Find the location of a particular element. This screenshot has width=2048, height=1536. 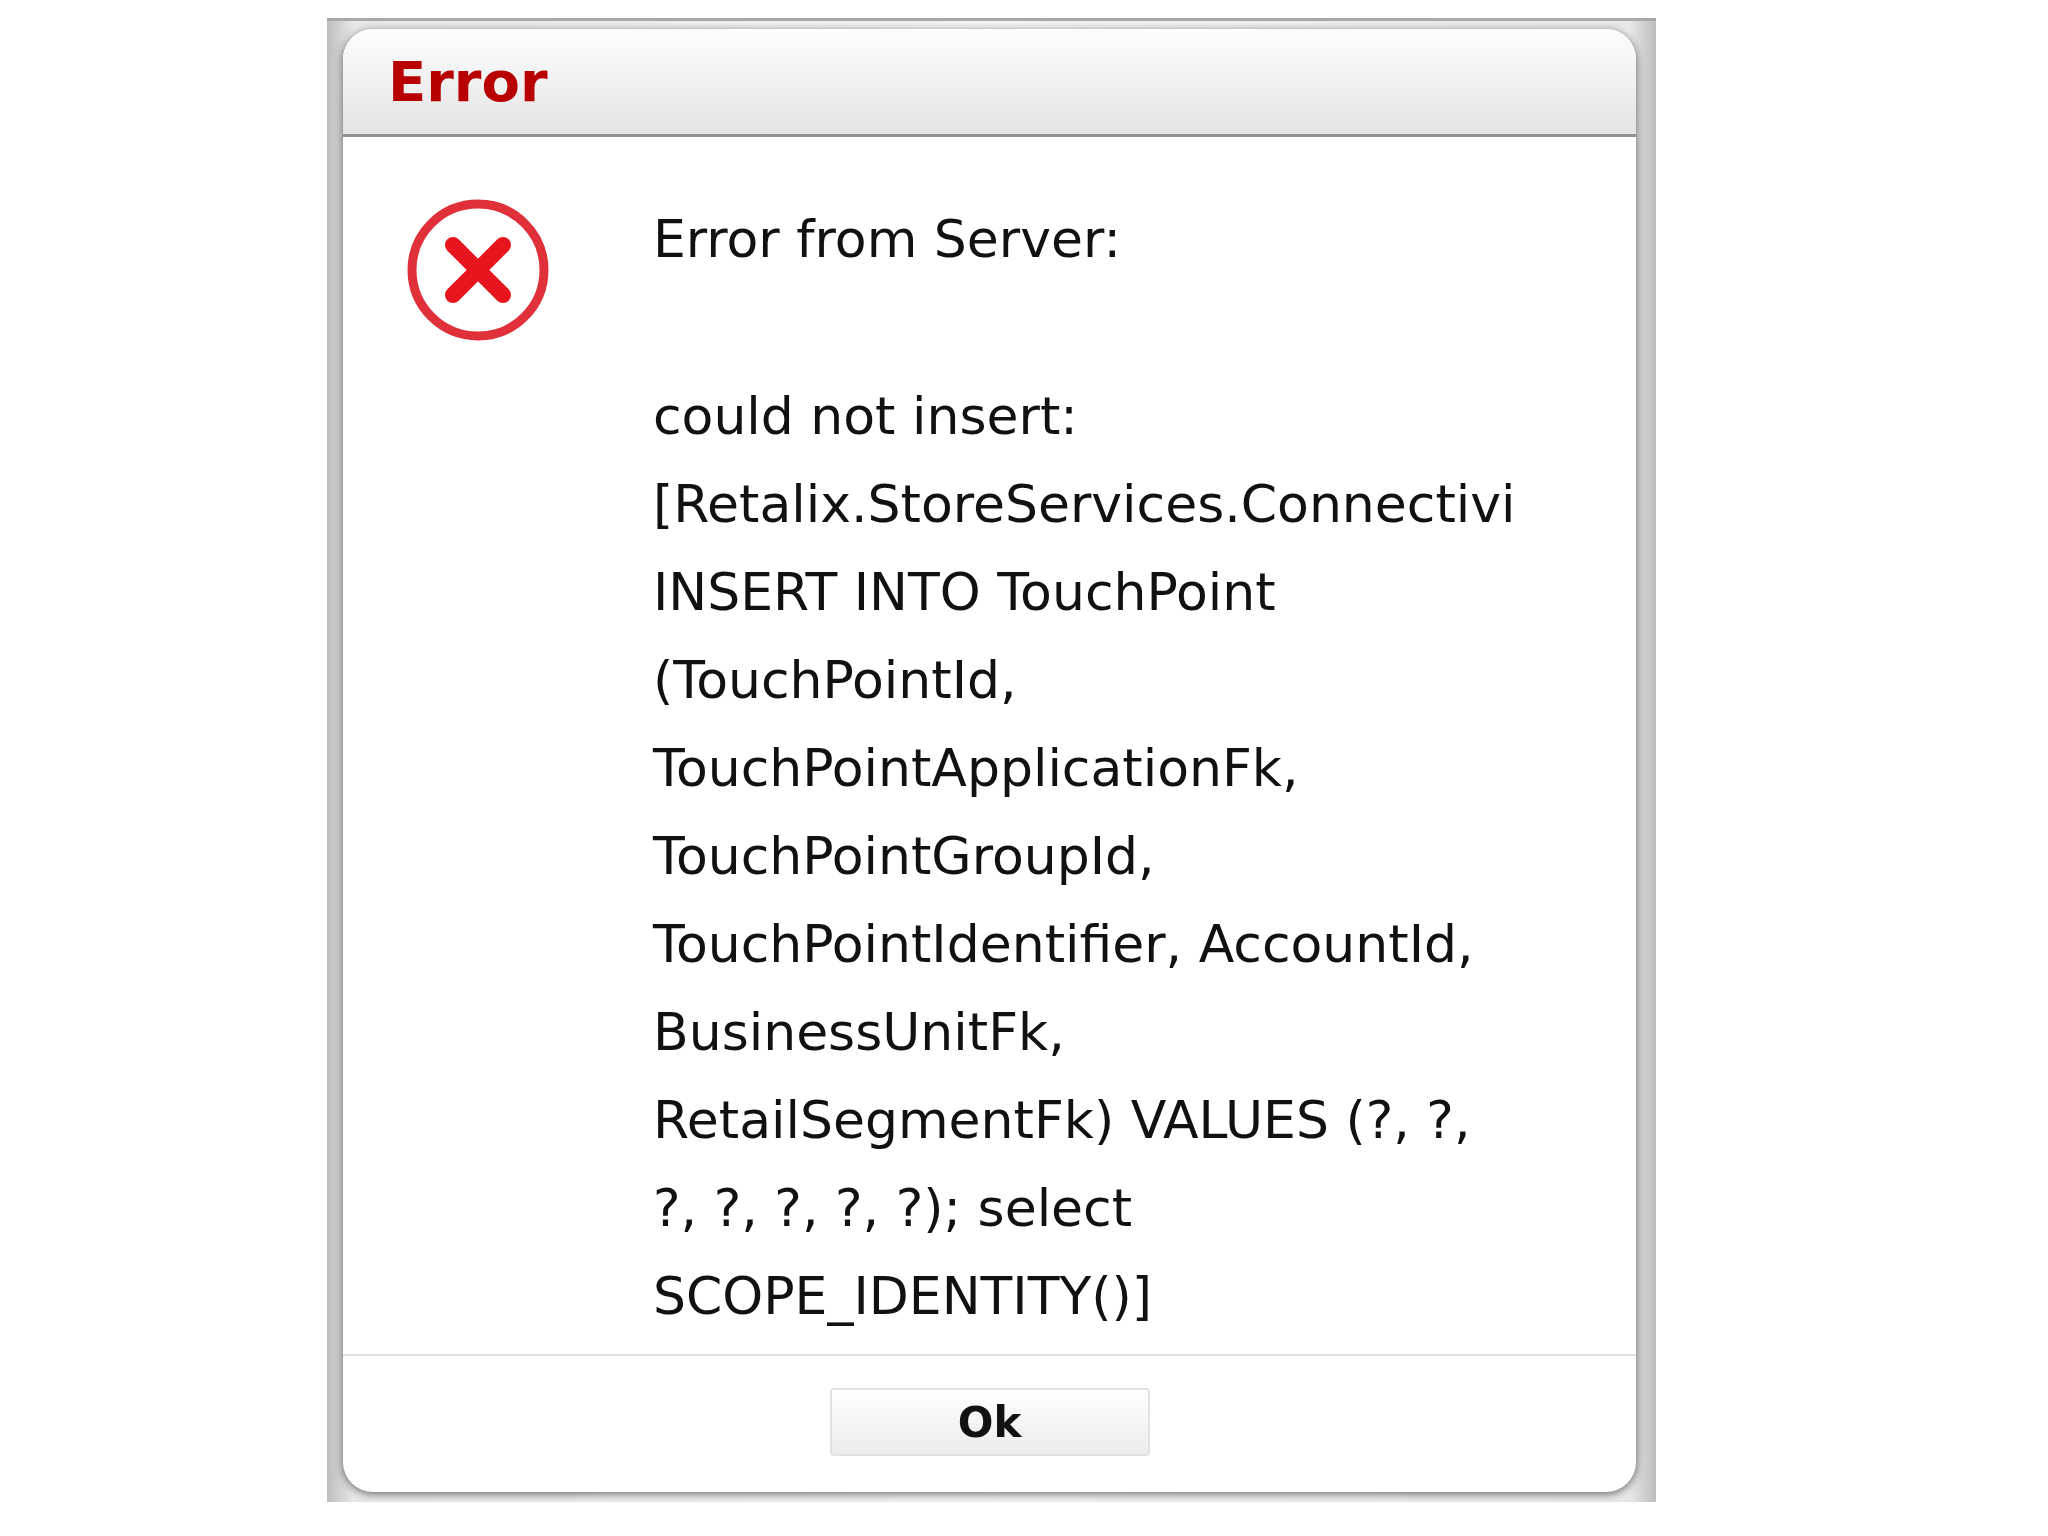

ok-button: Ok is located at coordinates (989, 1422).